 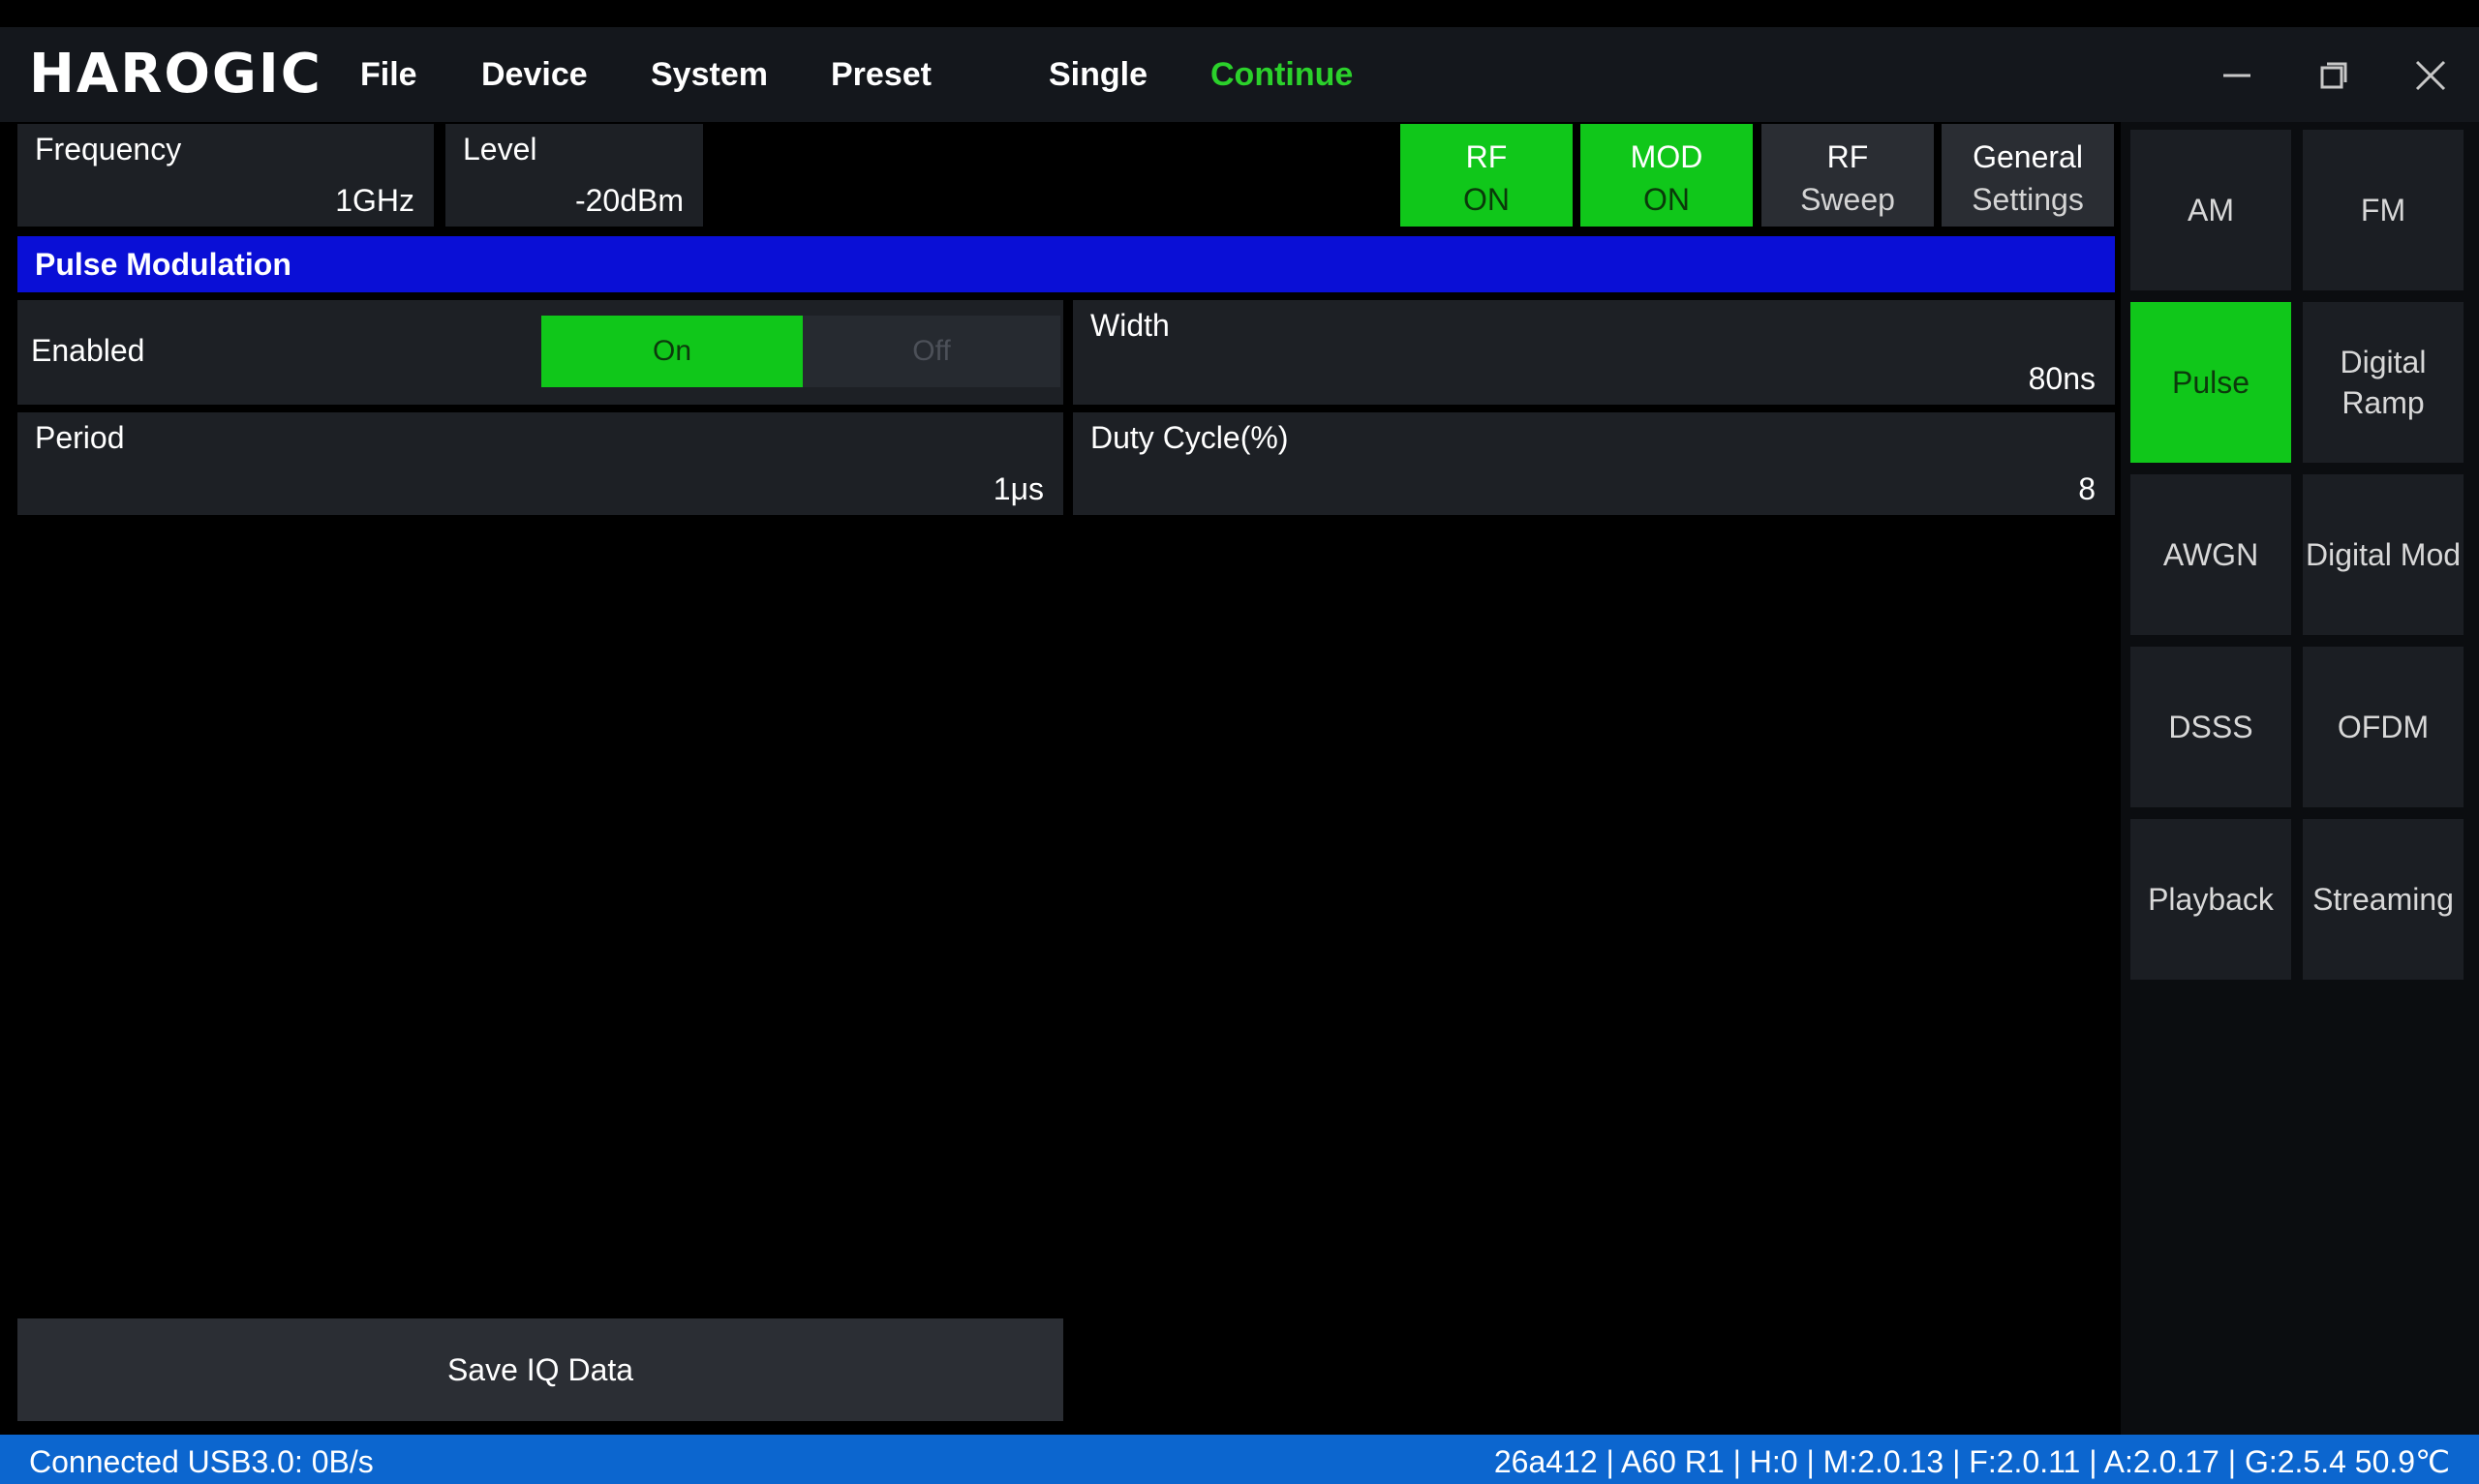 What do you see at coordinates (1130, 325) in the screenshot?
I see `width-label: Width` at bounding box center [1130, 325].